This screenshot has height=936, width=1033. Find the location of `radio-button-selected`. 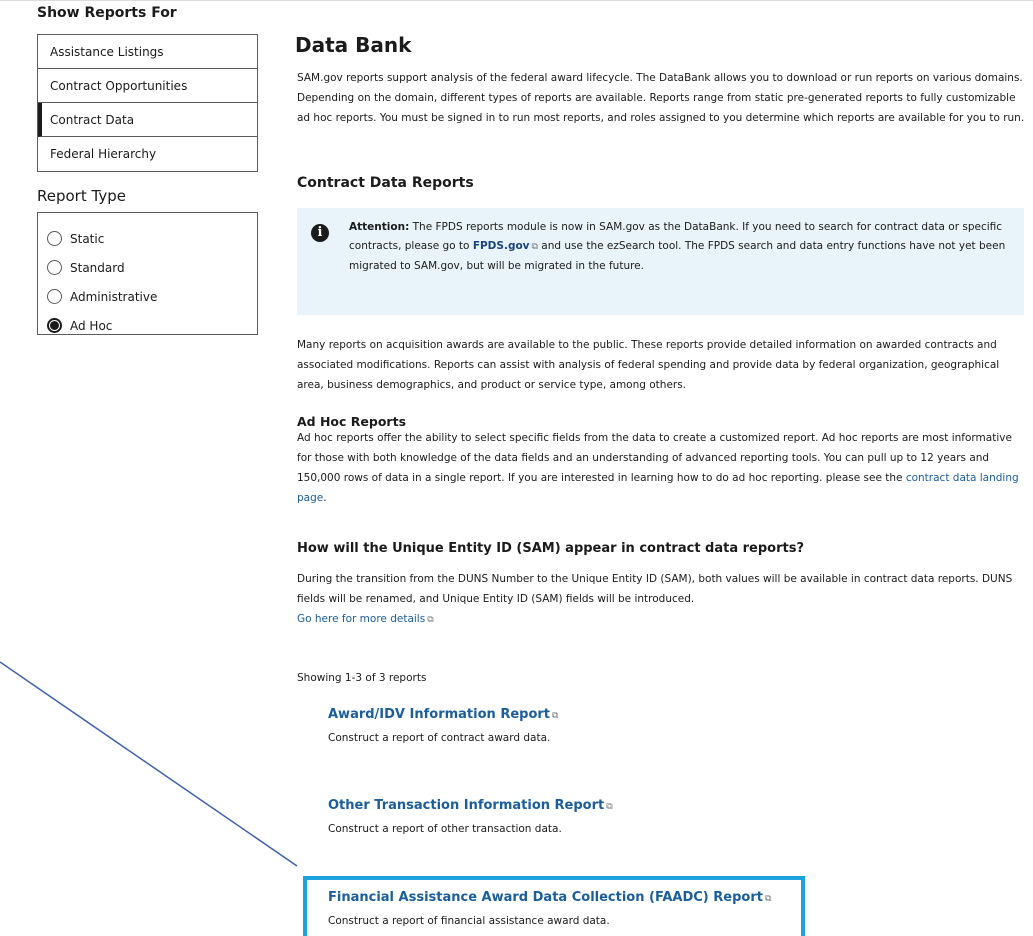

radio-button-selected is located at coordinates (54, 325).